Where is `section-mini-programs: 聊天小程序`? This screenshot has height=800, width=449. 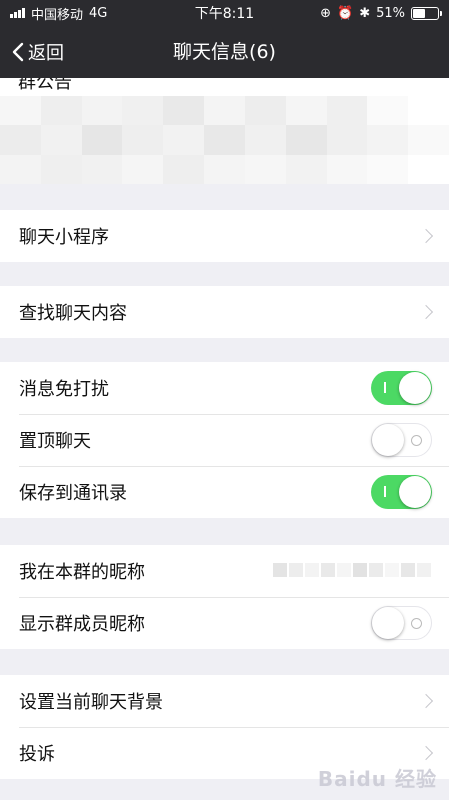
section-mini-programs: 聊天小程序 is located at coordinates (224, 236).